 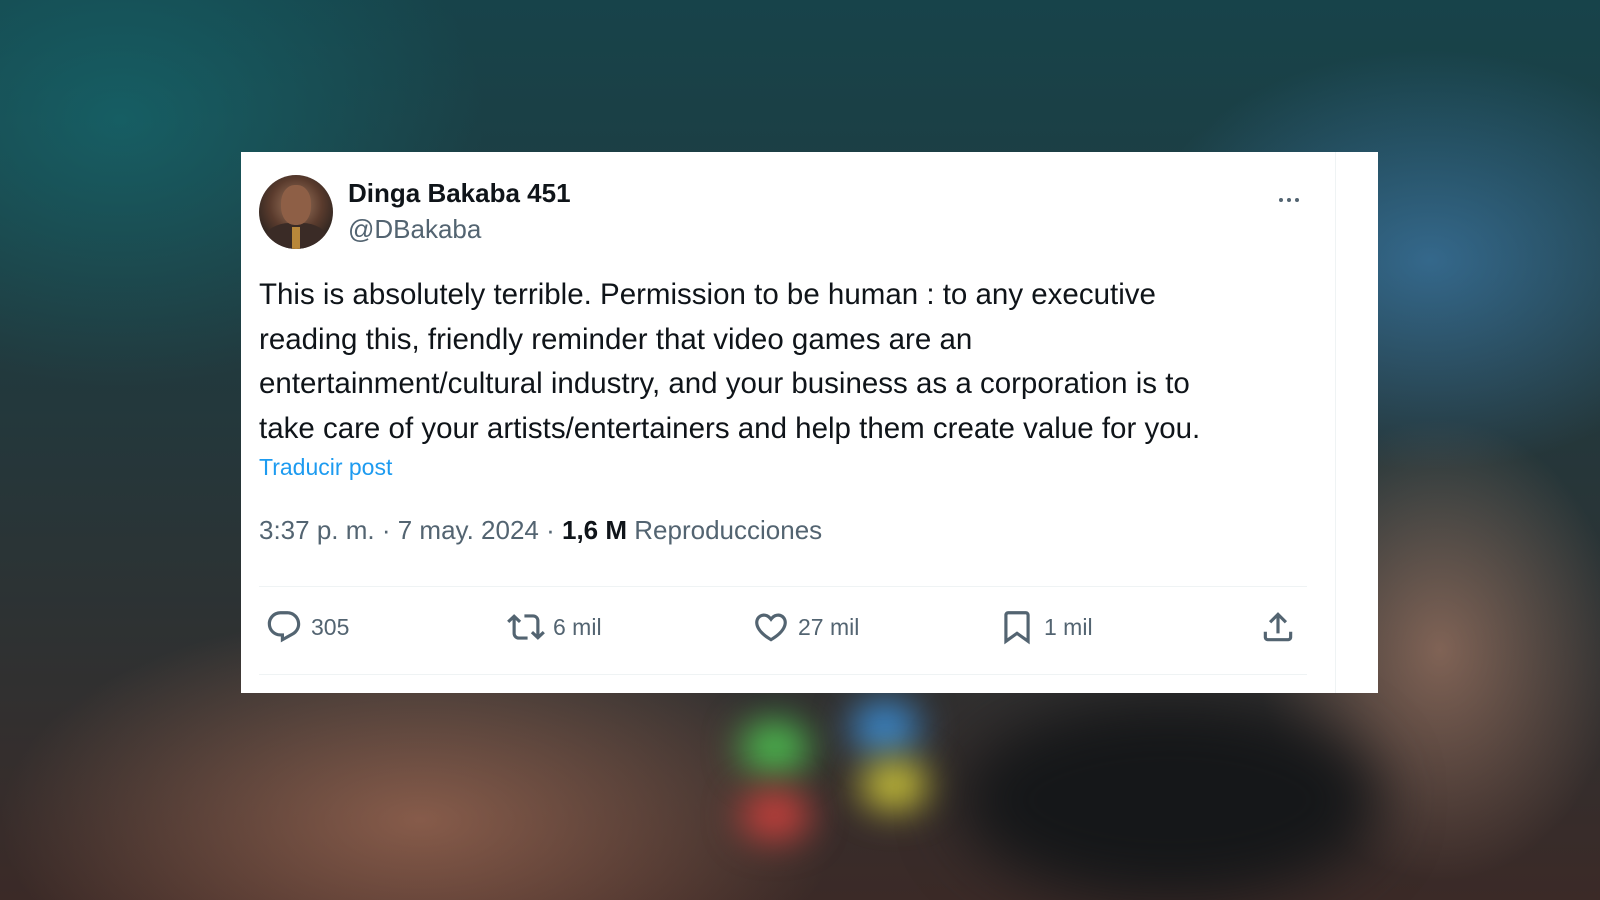 I want to click on display-name: Dinga Bakaba 451, so click(x=459, y=193).